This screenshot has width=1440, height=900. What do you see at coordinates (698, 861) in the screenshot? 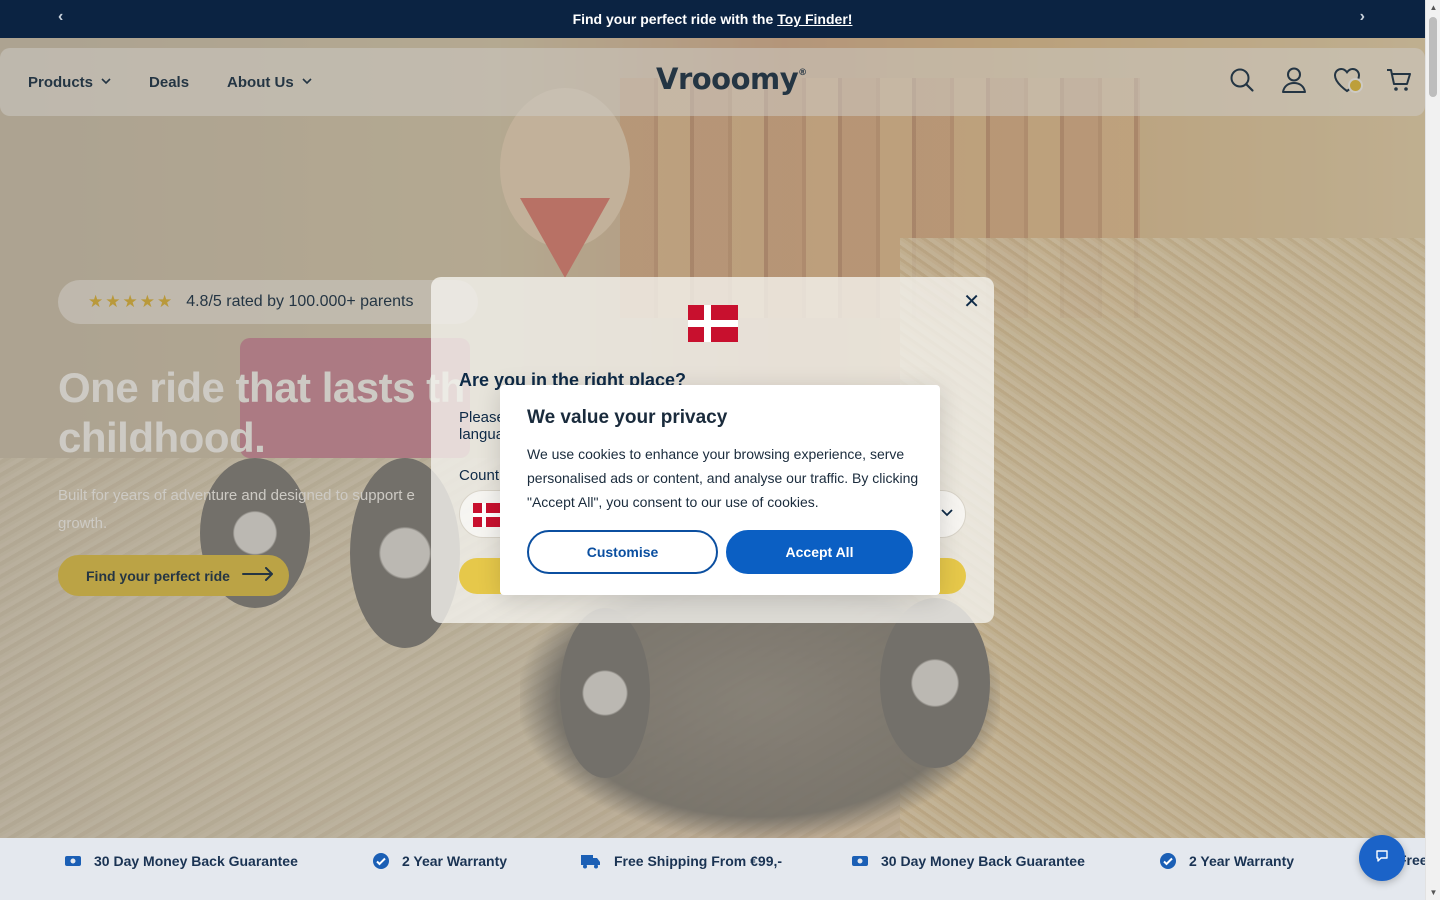
I see `usp-label: Free Shipping From €99,-` at bounding box center [698, 861].